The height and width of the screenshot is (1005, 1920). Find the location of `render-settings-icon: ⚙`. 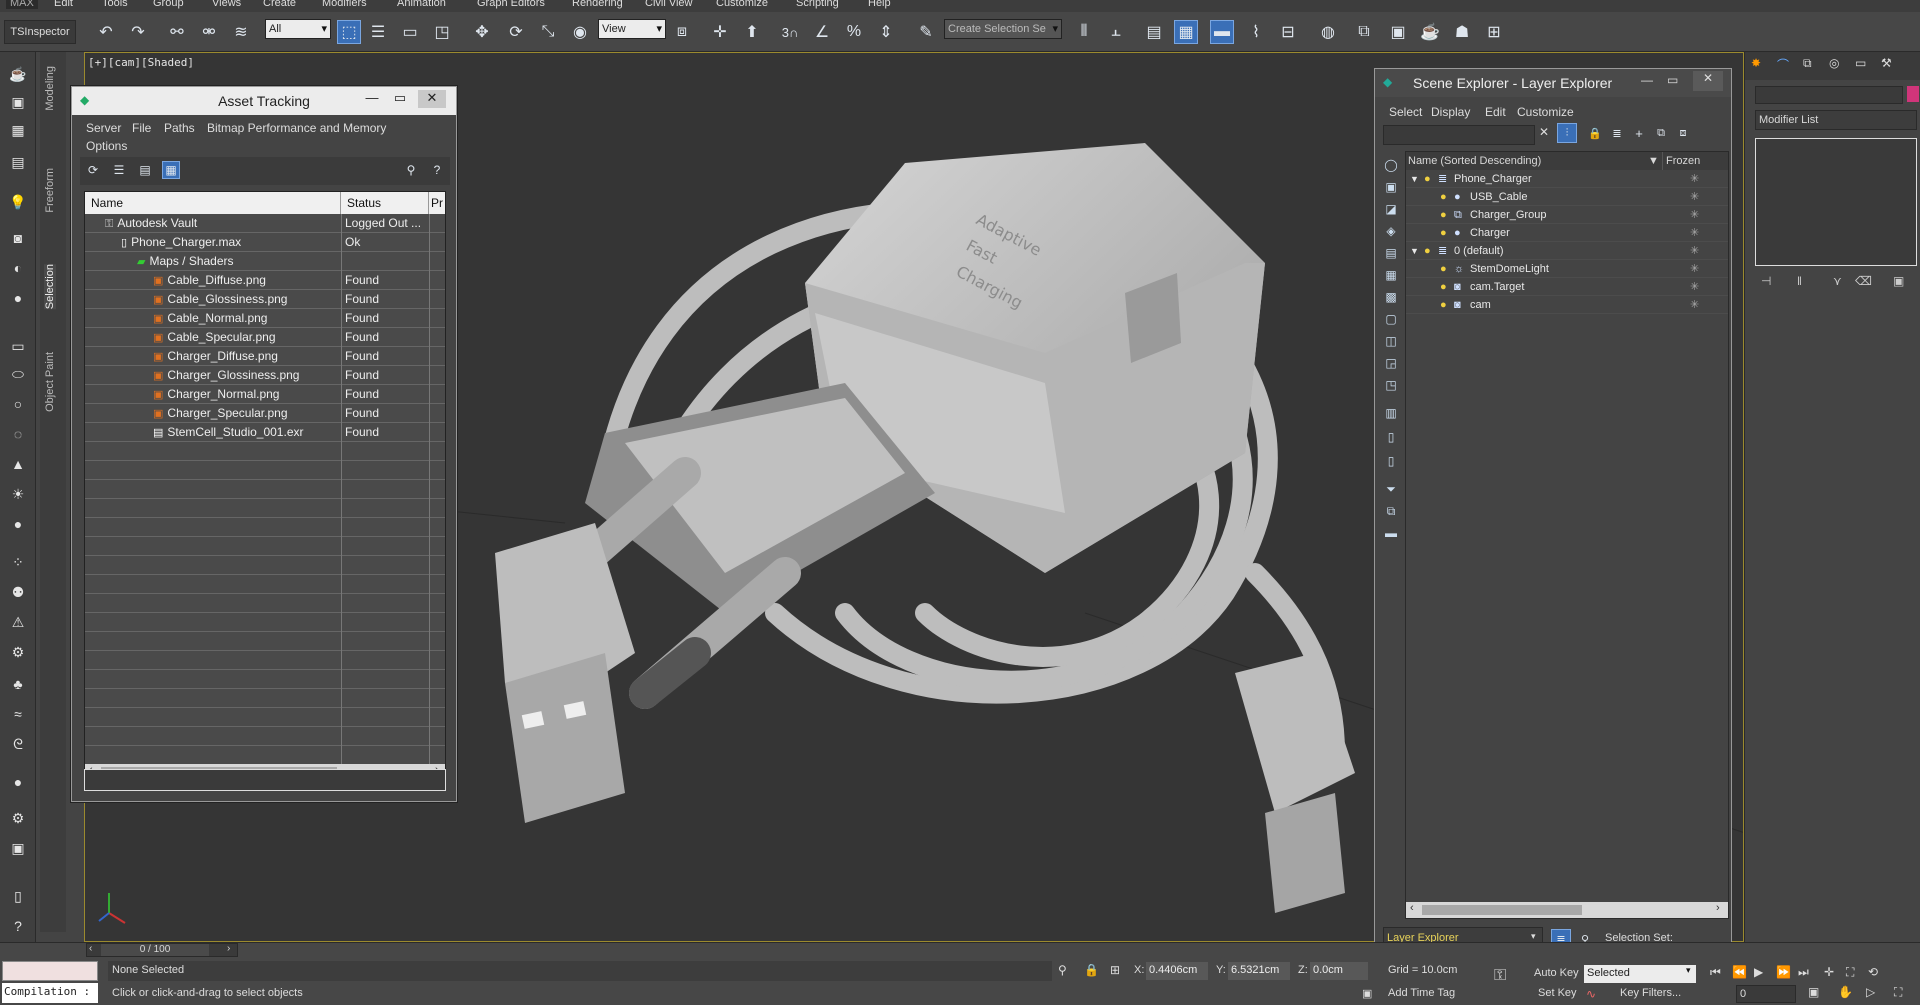

render-settings-icon: ⚙ is located at coordinates (18, 818).